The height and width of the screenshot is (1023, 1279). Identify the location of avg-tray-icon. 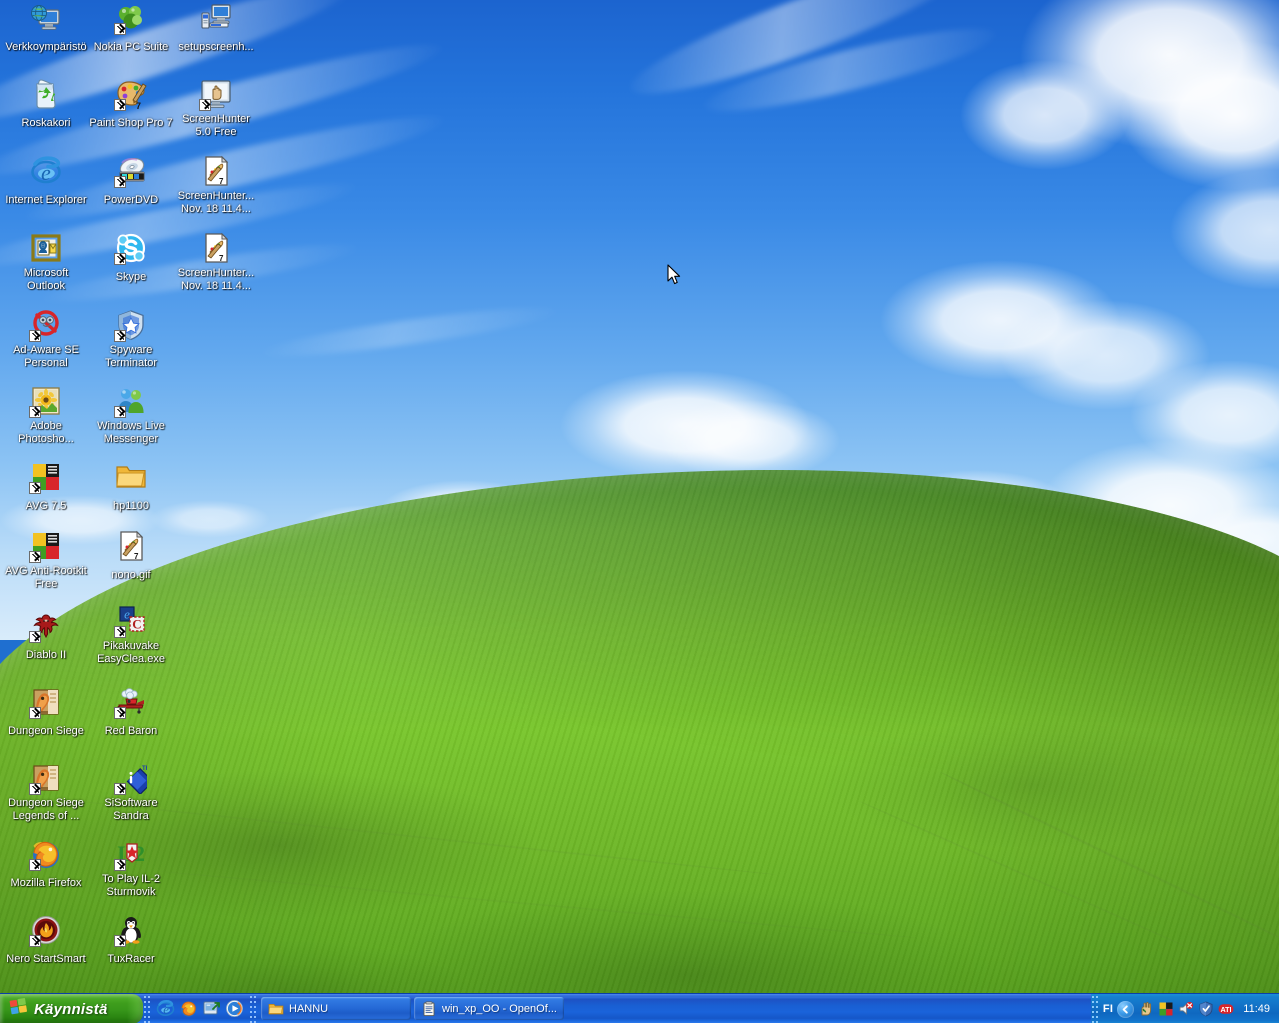
(1166, 1009).